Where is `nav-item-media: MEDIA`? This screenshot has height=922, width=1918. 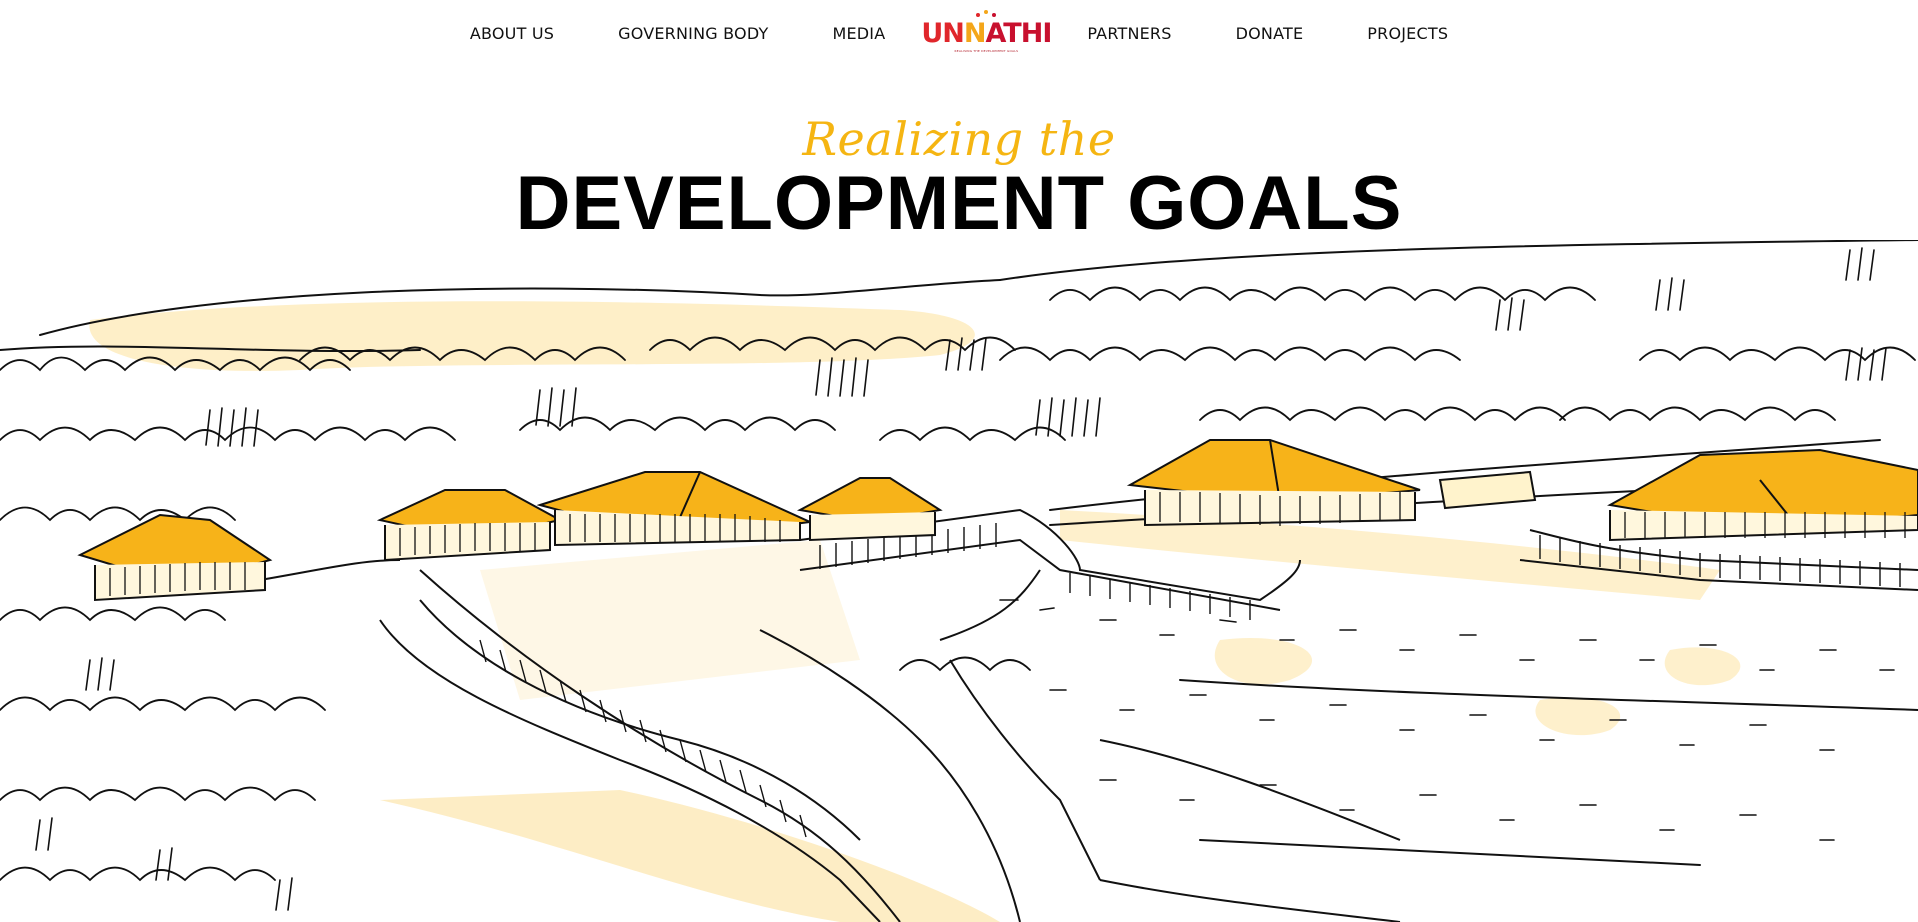
nav-item-media: MEDIA is located at coordinates (858, 33).